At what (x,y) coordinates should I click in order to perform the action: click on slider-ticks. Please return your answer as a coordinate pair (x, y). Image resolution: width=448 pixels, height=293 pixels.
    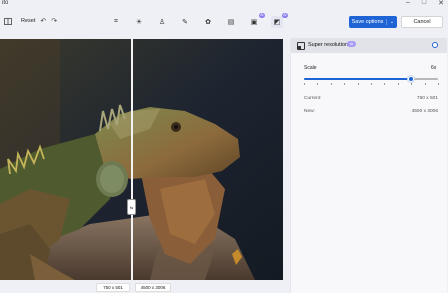
    Looking at the image, I should click on (371, 84).